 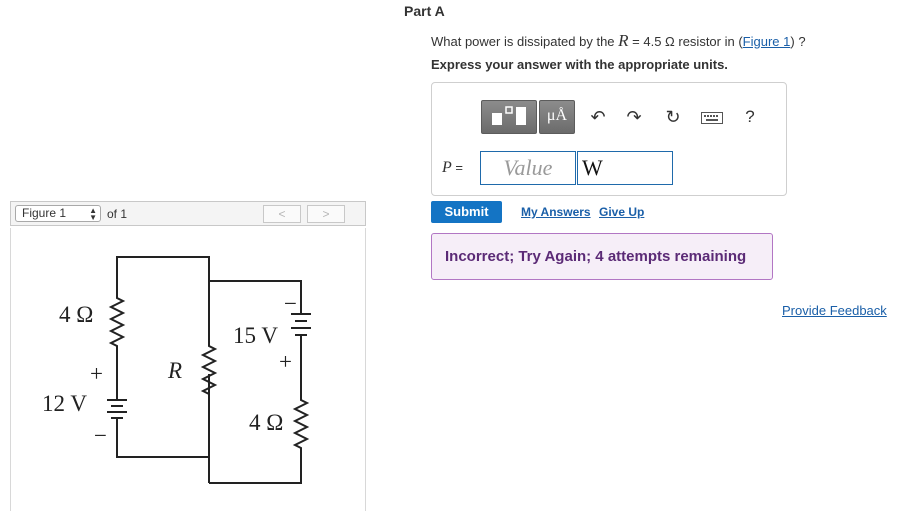 What do you see at coordinates (466, 212) in the screenshot?
I see `submit-button: Submit` at bounding box center [466, 212].